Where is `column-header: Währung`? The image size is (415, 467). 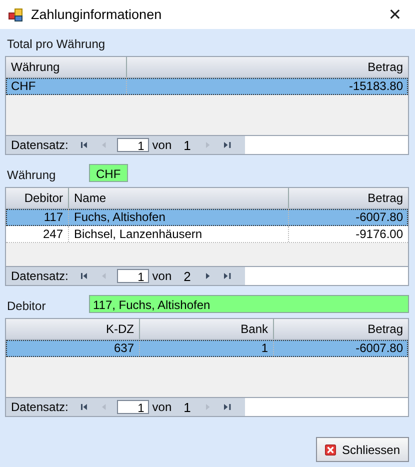 column-header: Währung is located at coordinates (66, 67).